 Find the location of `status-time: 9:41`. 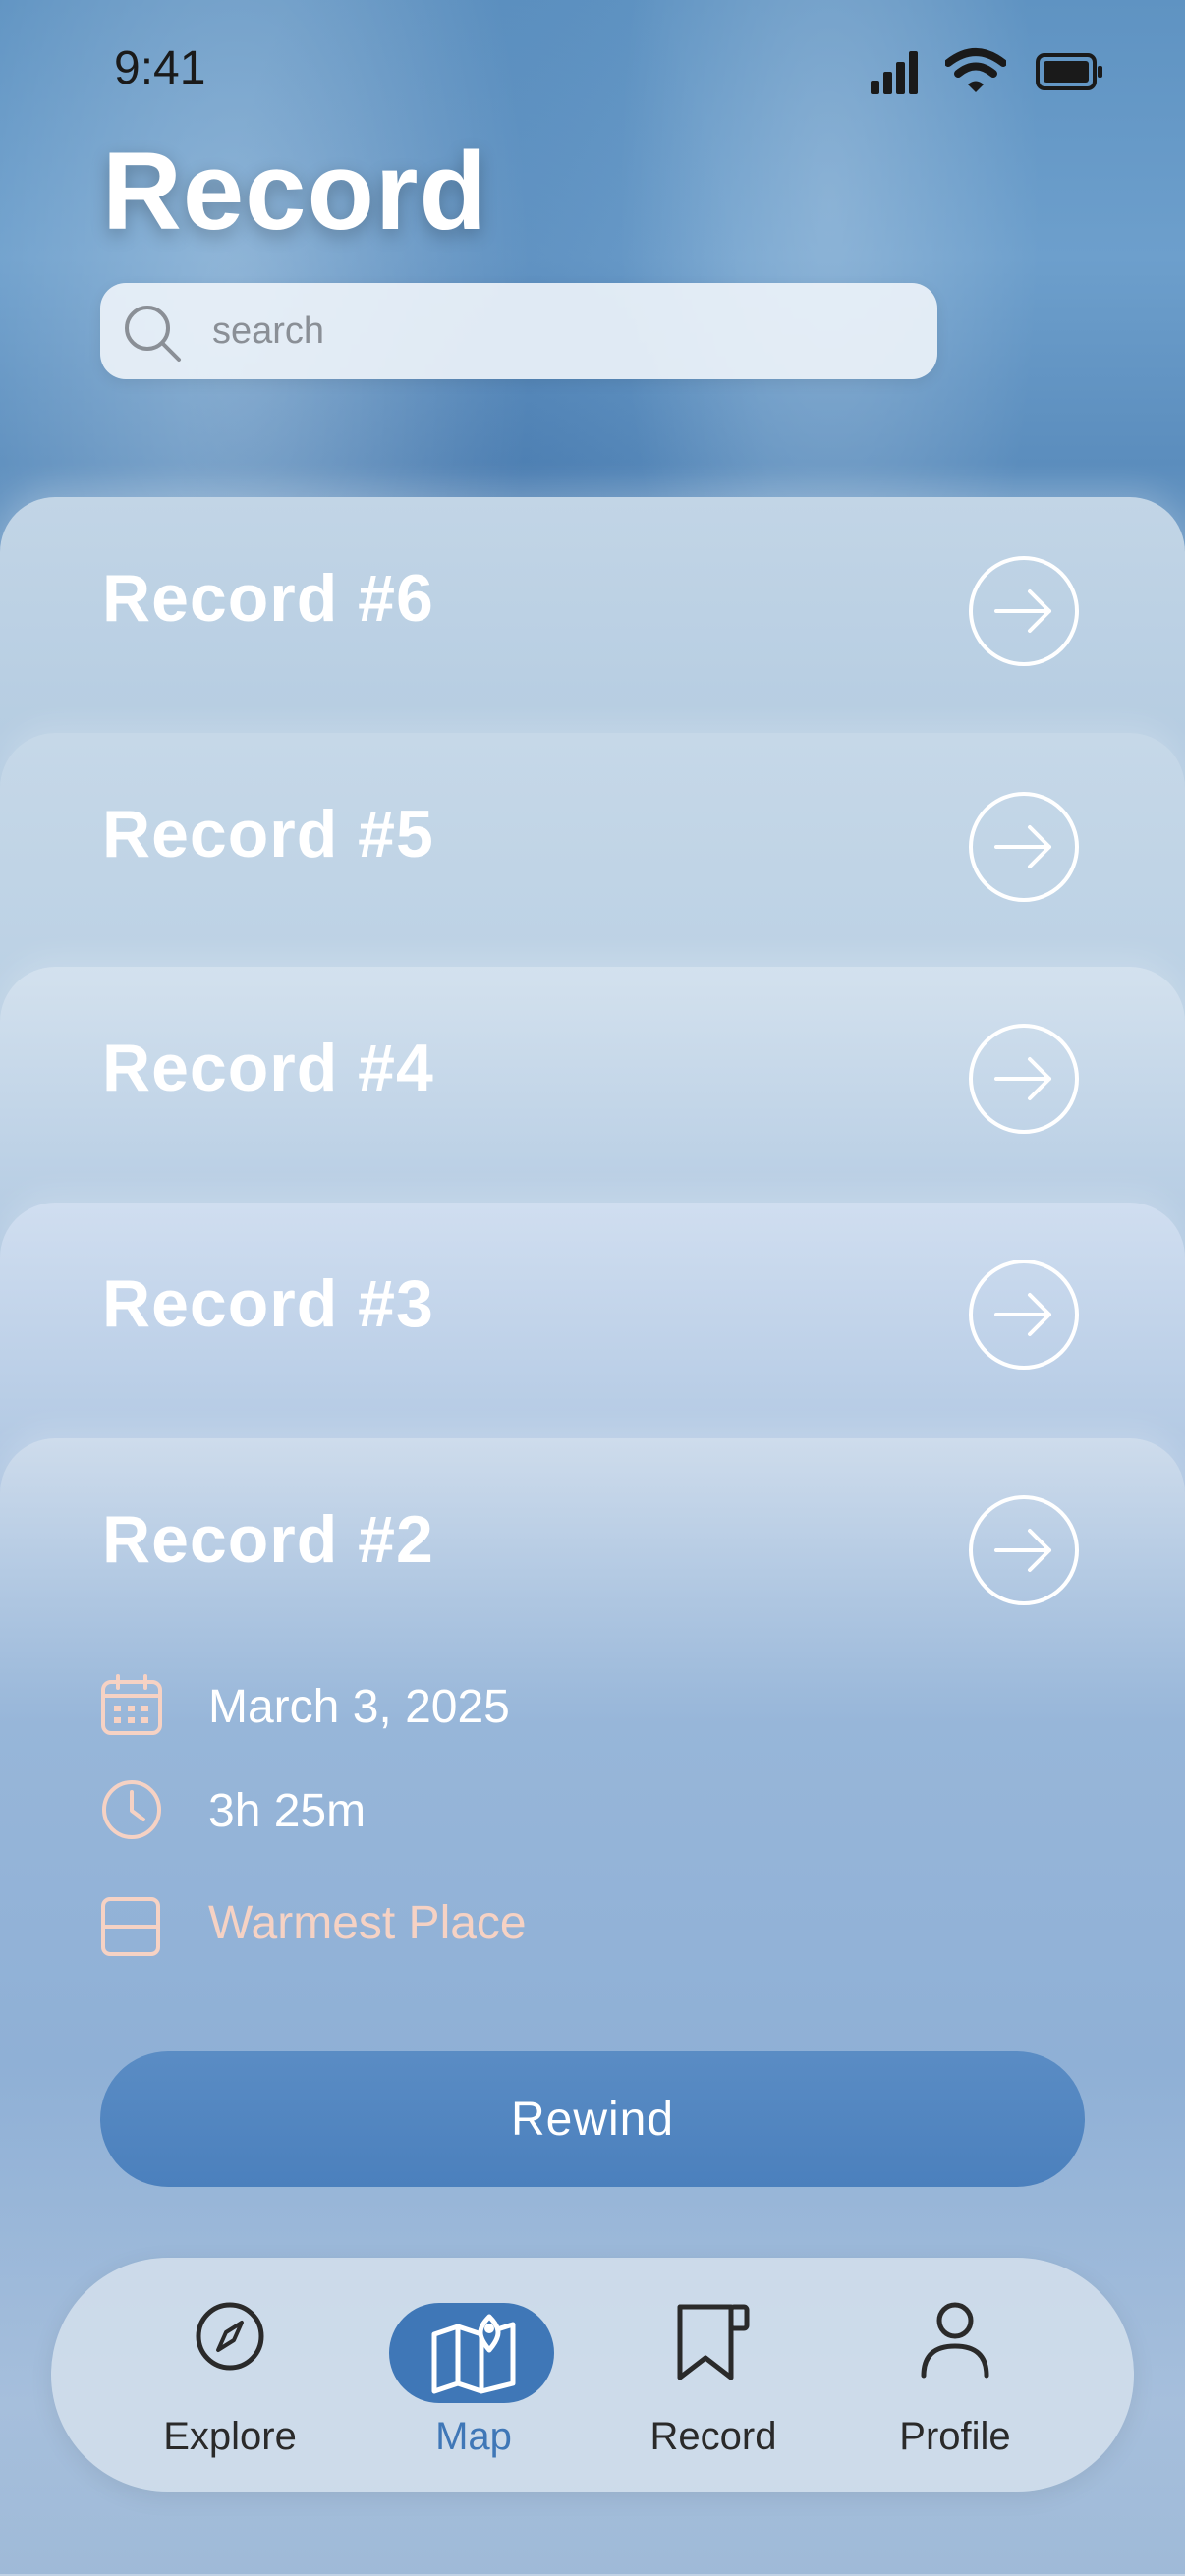

status-time: 9:41 is located at coordinates (160, 68).